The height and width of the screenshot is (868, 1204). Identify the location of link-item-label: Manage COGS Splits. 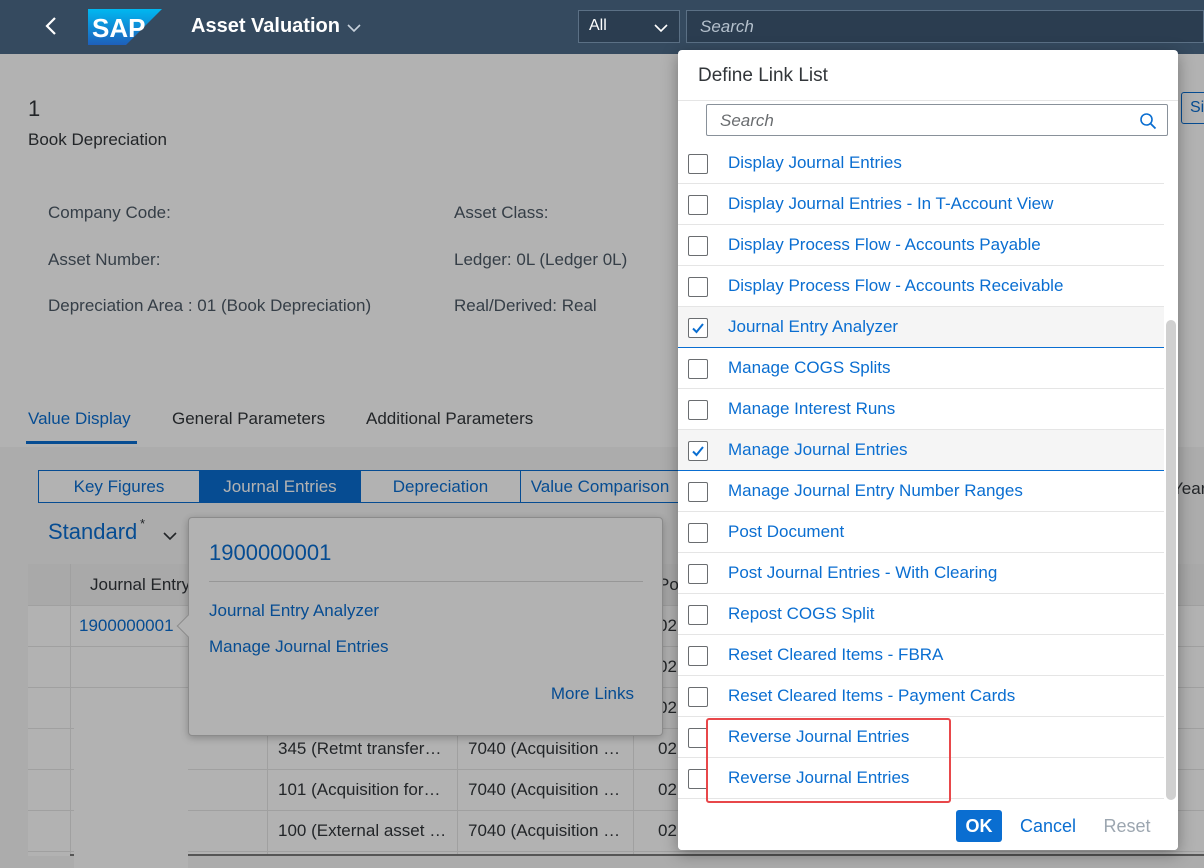
(809, 367).